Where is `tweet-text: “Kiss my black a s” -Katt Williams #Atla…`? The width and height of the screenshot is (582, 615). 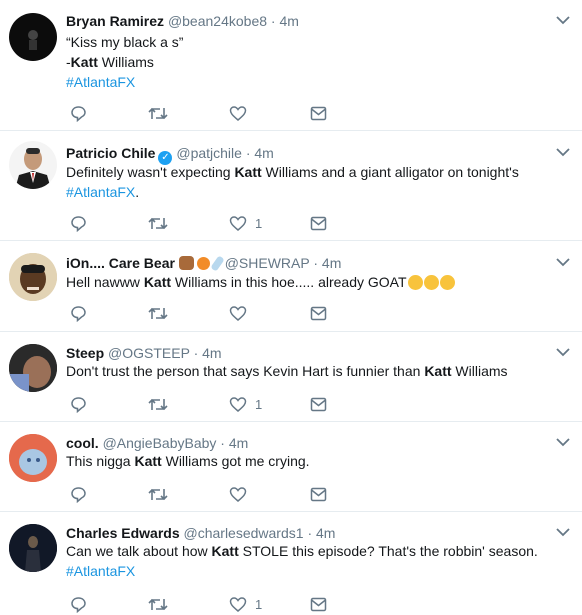
tweet-text: “Kiss my black a s” -Katt Williams #Atla… is located at coordinates (124, 62).